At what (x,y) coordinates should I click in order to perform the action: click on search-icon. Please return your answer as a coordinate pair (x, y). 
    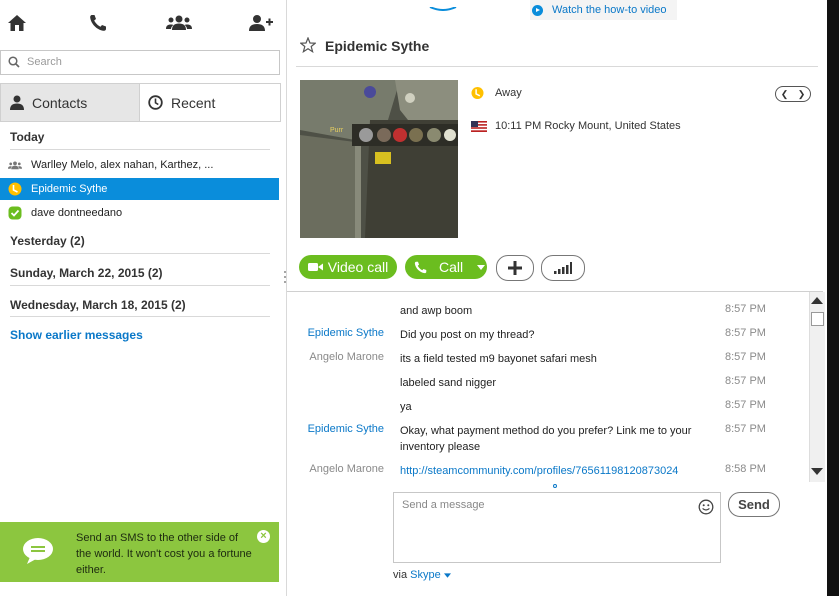
    Looking at the image, I should click on (14, 62).